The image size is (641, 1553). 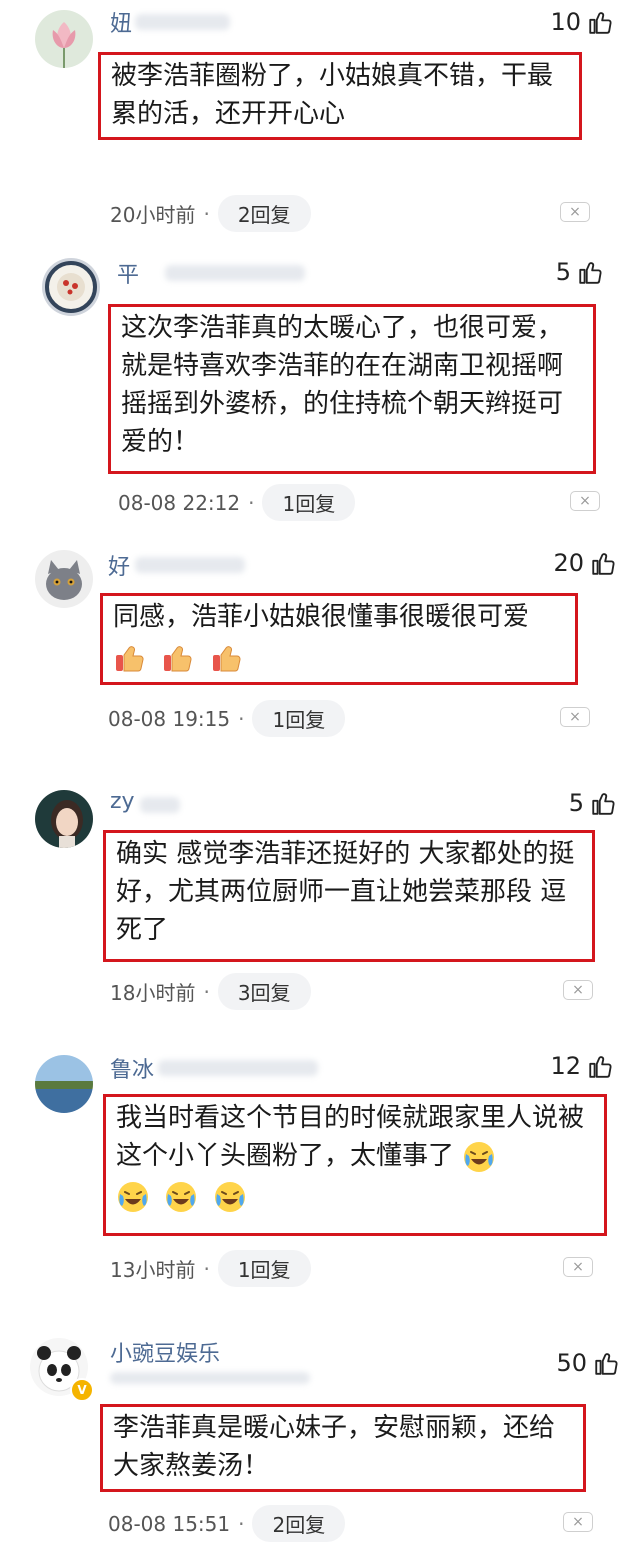 What do you see at coordinates (169, 718) in the screenshot?
I see `timestamp: 08-08 19:15` at bounding box center [169, 718].